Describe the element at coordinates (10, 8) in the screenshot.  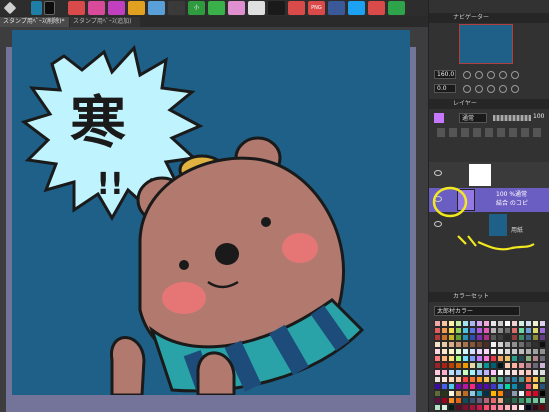
I see `tool-diamond-icon` at that location.